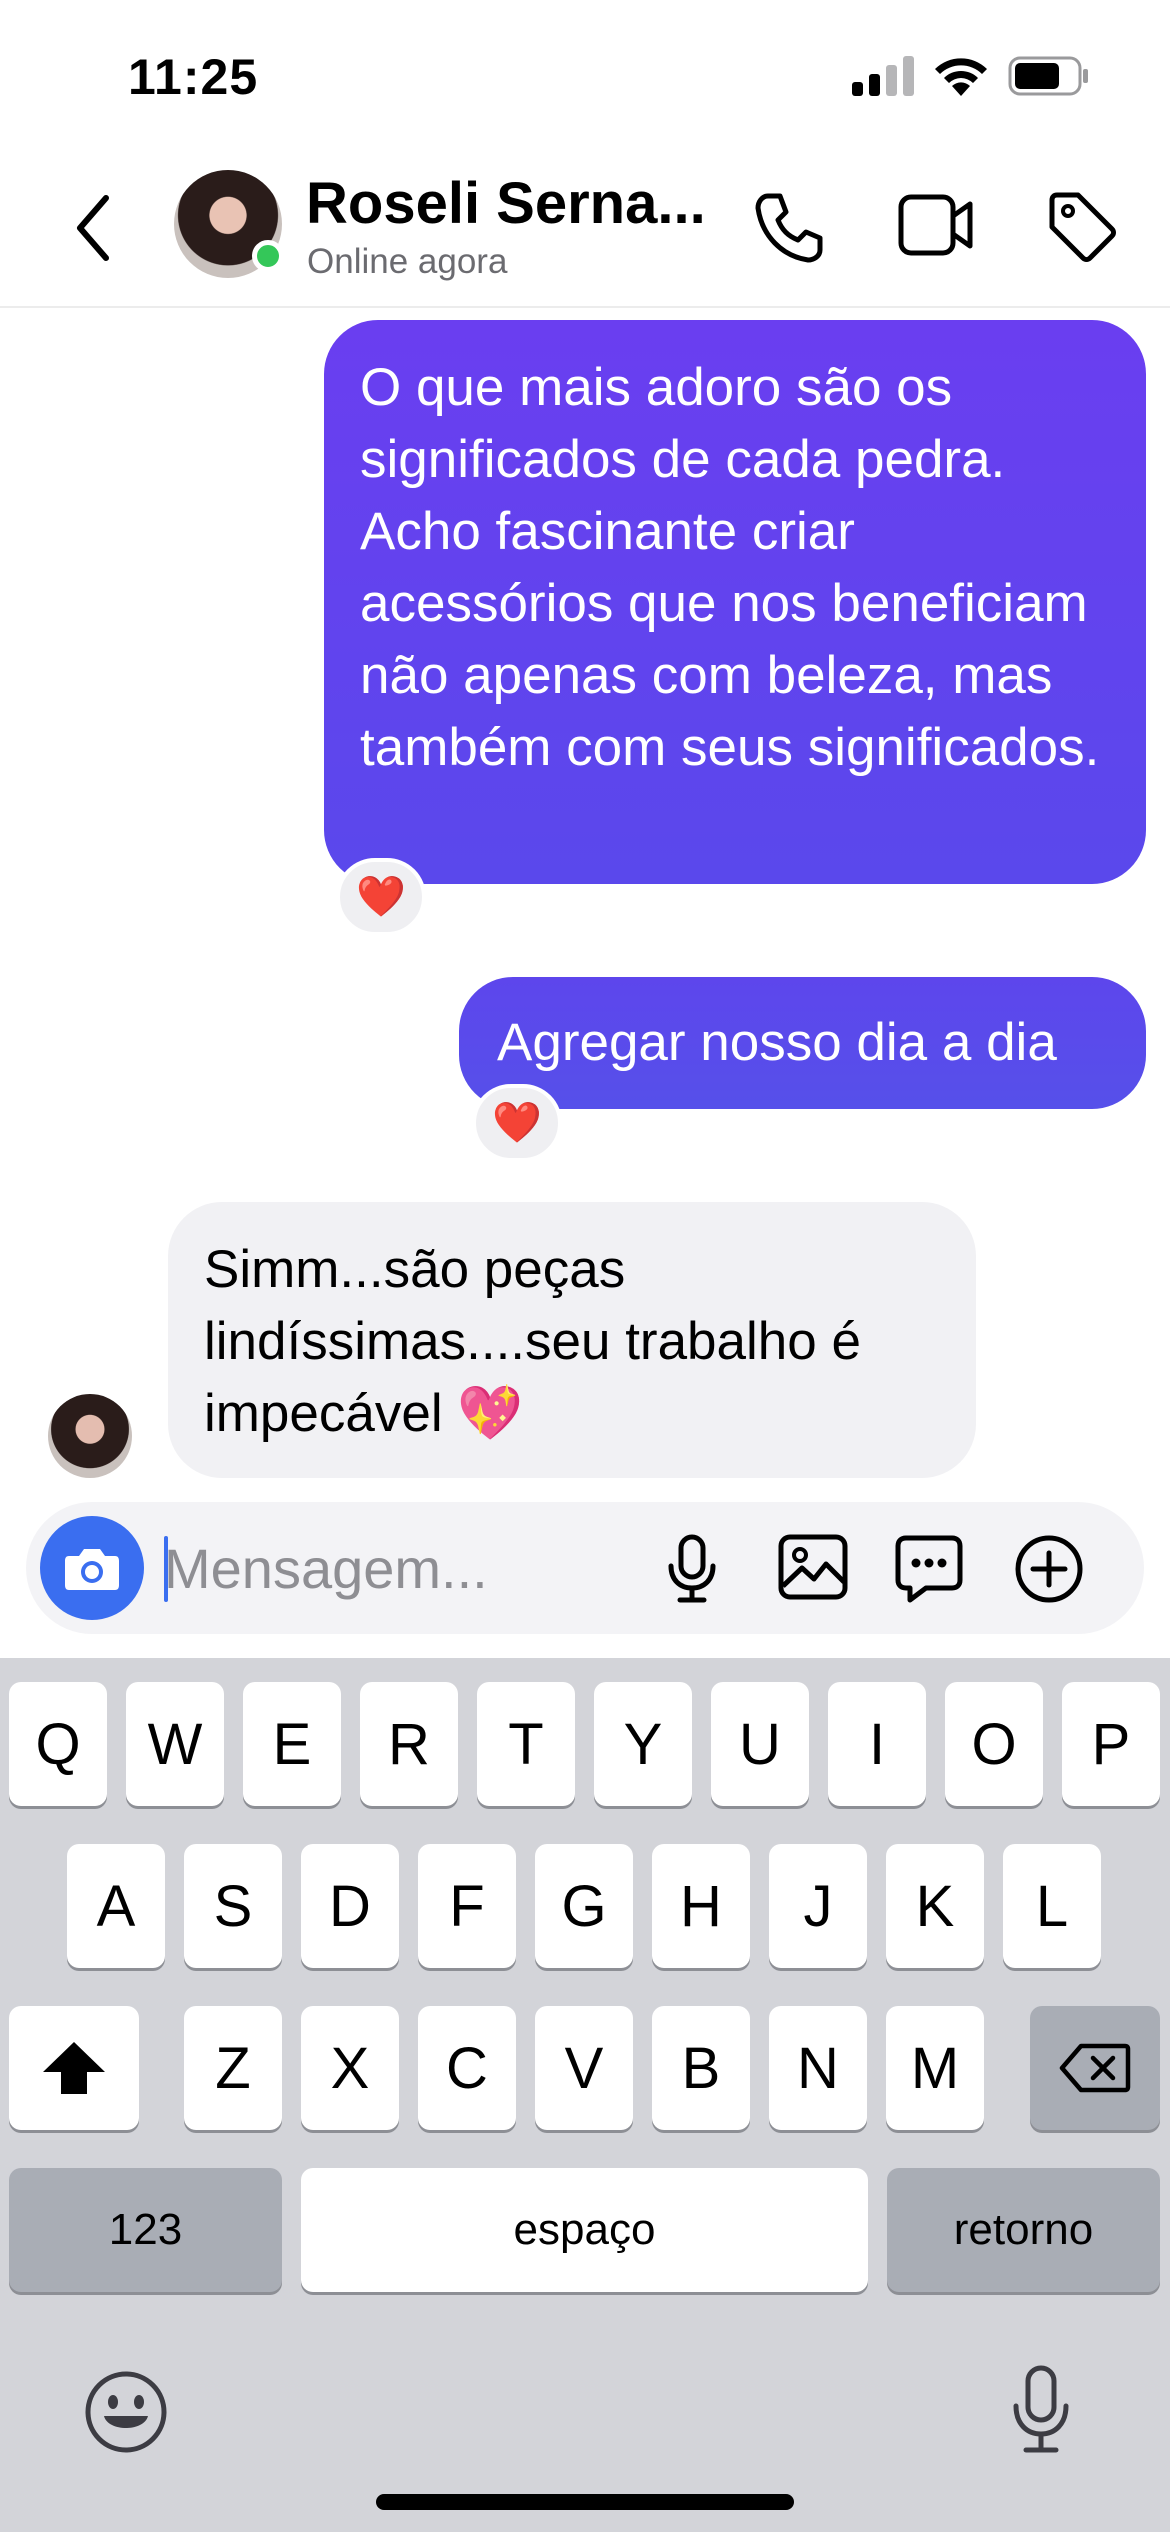 The image size is (1170, 2532). I want to click on dictation-microphone-icon, so click(1041, 2410).